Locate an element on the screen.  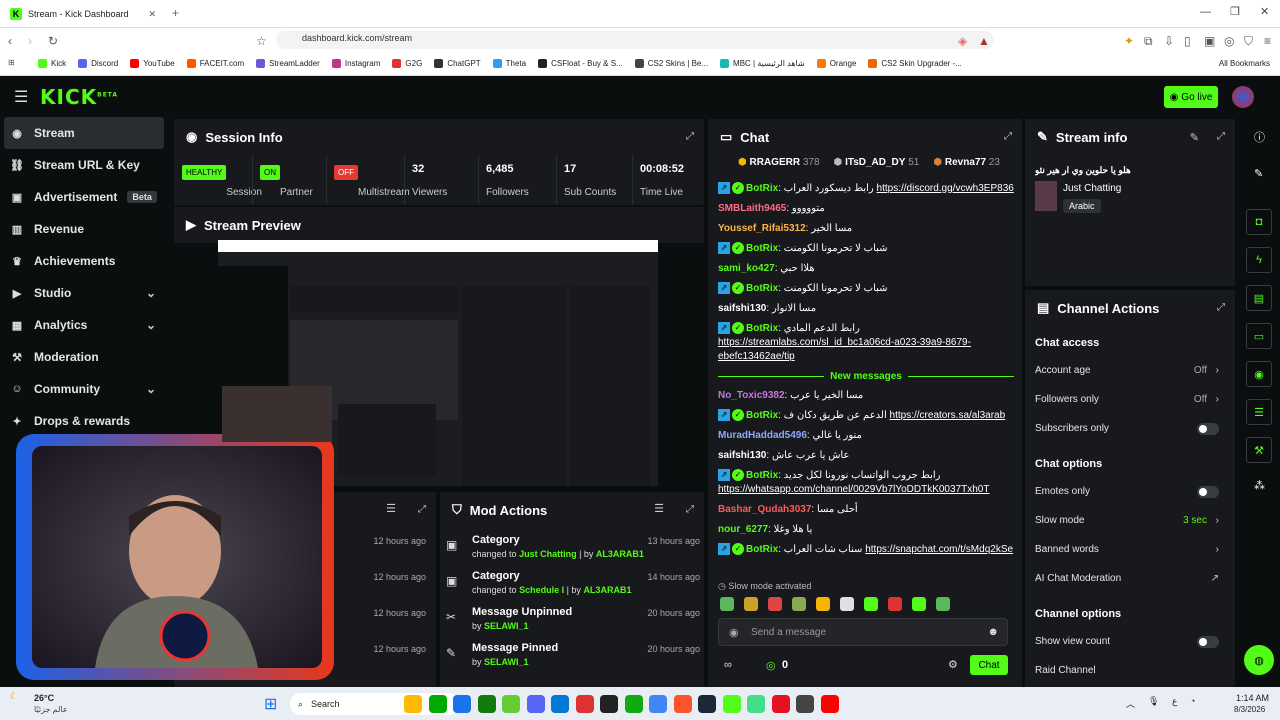
bookmark-item: StreamLadder is located at coordinates (288, 63).